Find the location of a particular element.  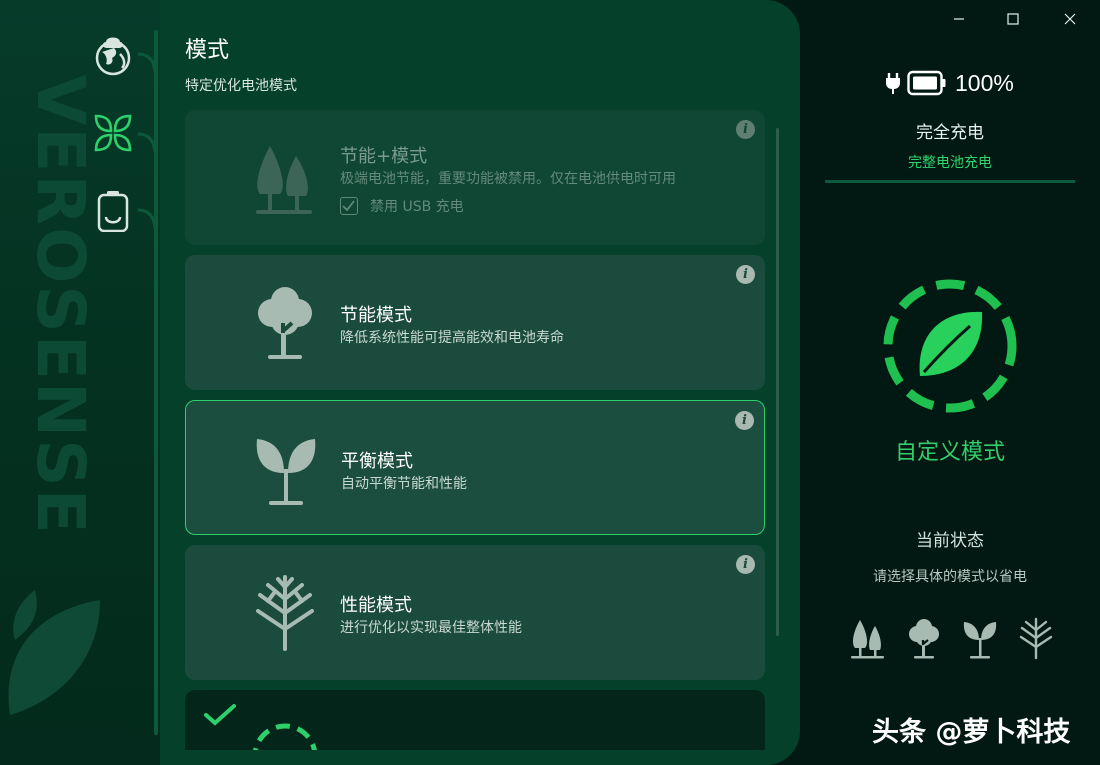

leaf-decoration-icon is located at coordinates (54, 652).